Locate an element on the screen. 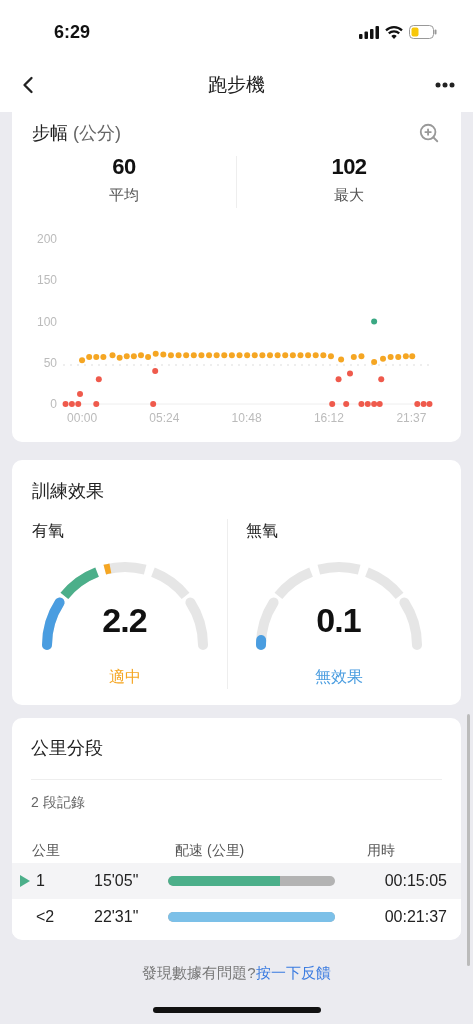 This screenshot has height=1024, width=473. card-title: 訓練效果 is located at coordinates (68, 491).